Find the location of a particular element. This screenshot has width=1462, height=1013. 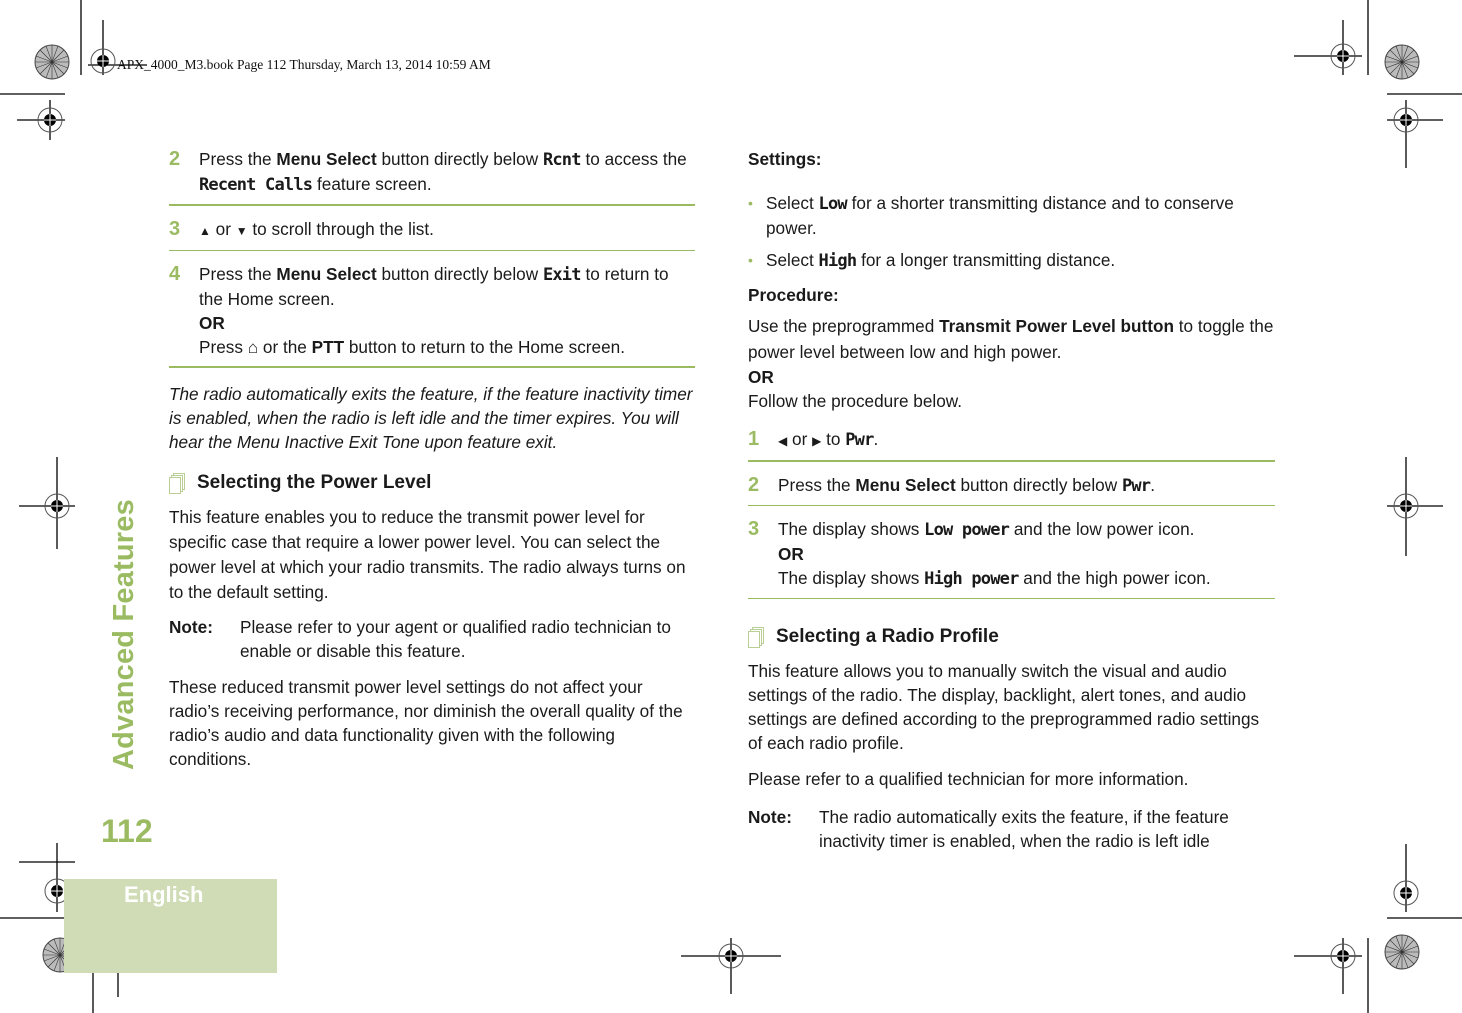

page-number: 112 is located at coordinates (127, 831).